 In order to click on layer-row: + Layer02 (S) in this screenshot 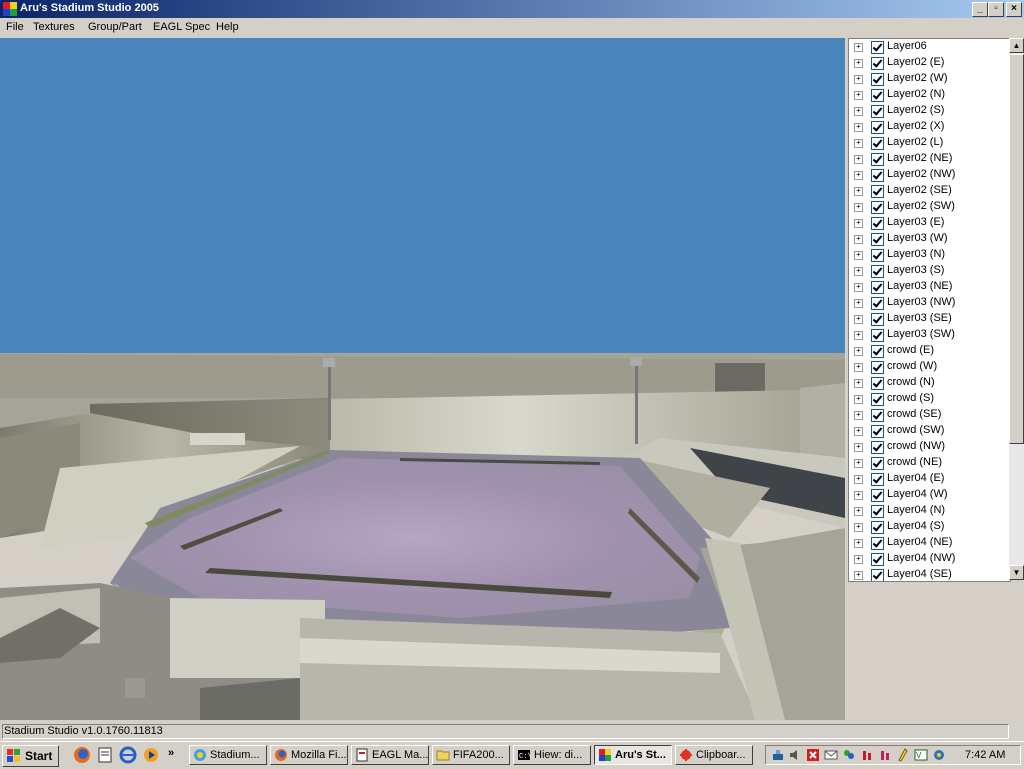, I will do `click(929, 111)`.